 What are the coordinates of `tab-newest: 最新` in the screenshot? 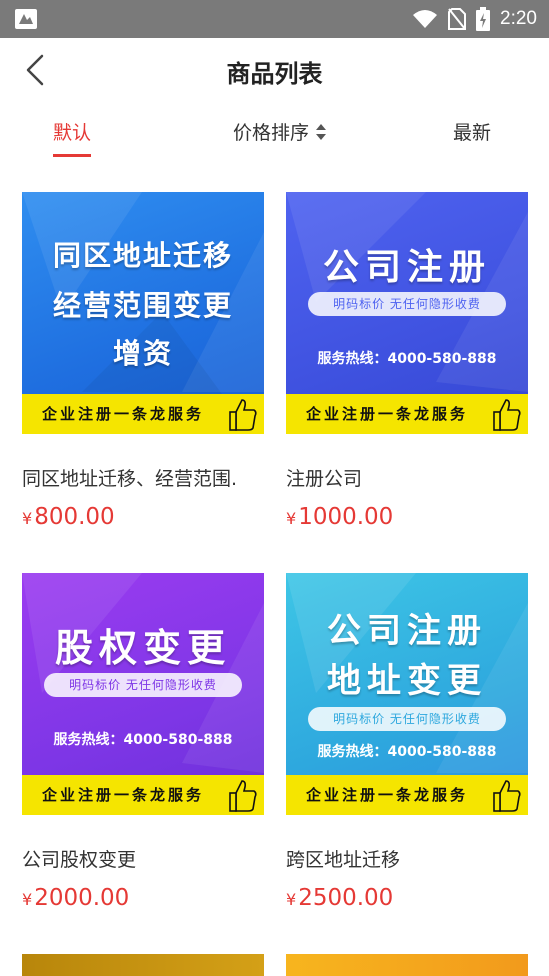 It's located at (472, 131).